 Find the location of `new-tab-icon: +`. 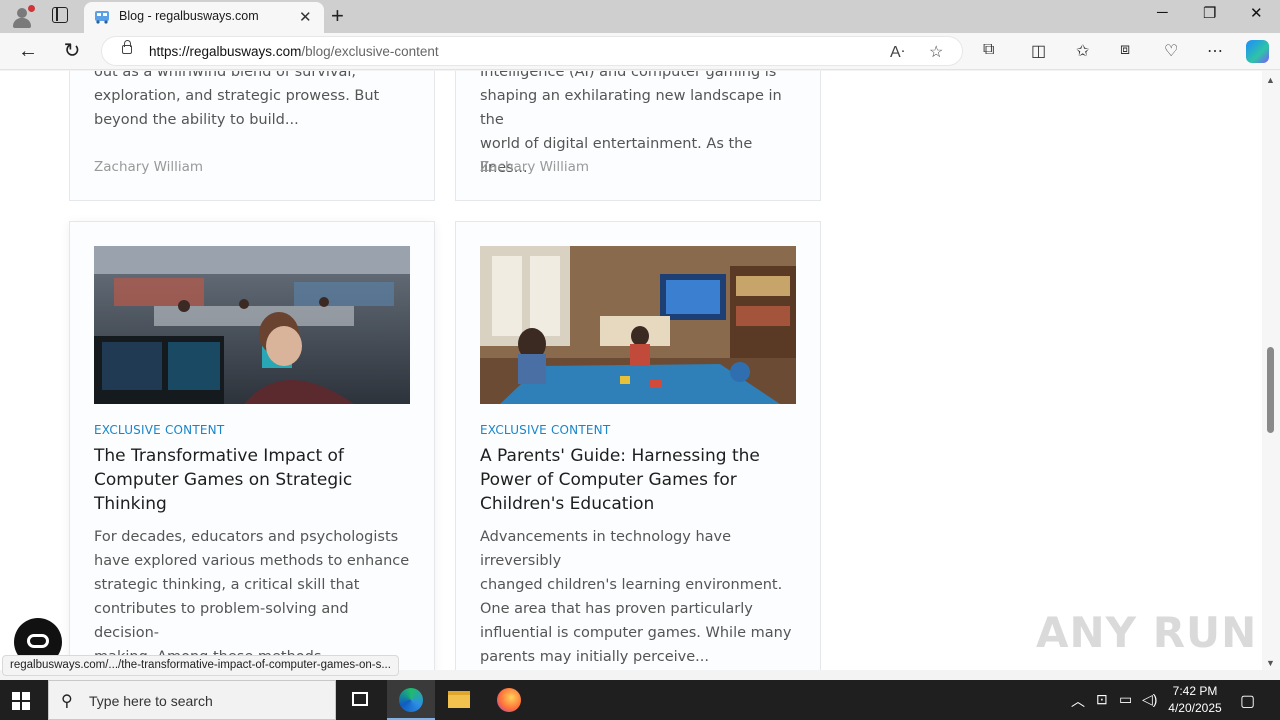

new-tab-icon: + is located at coordinates (337, 16).